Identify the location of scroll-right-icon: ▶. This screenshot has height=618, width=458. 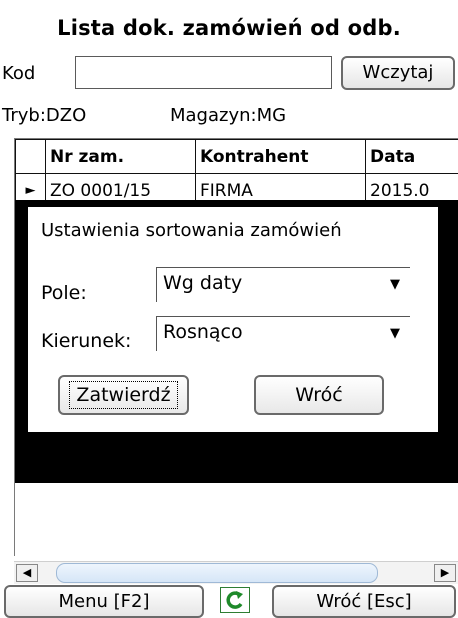
(445, 573).